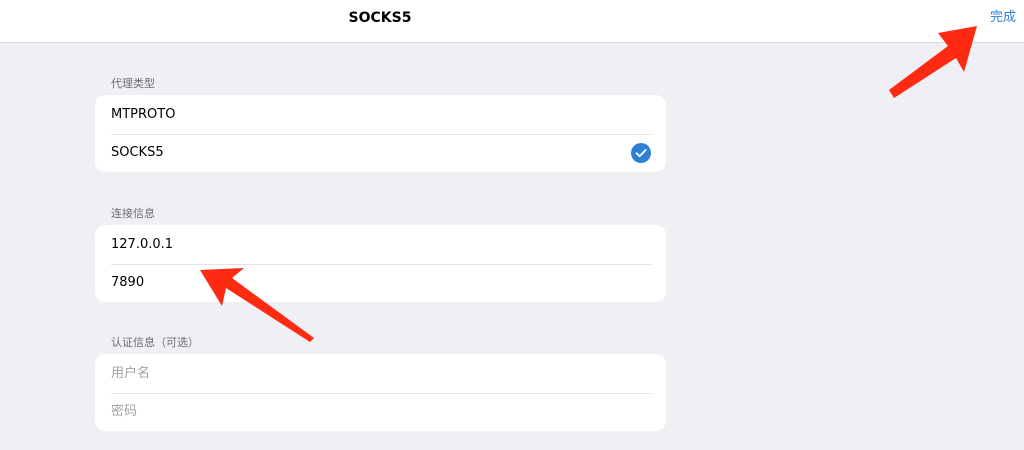  What do you see at coordinates (155, 342) in the screenshot?
I see `section-header-auth: 认证信息（可选）` at bounding box center [155, 342].